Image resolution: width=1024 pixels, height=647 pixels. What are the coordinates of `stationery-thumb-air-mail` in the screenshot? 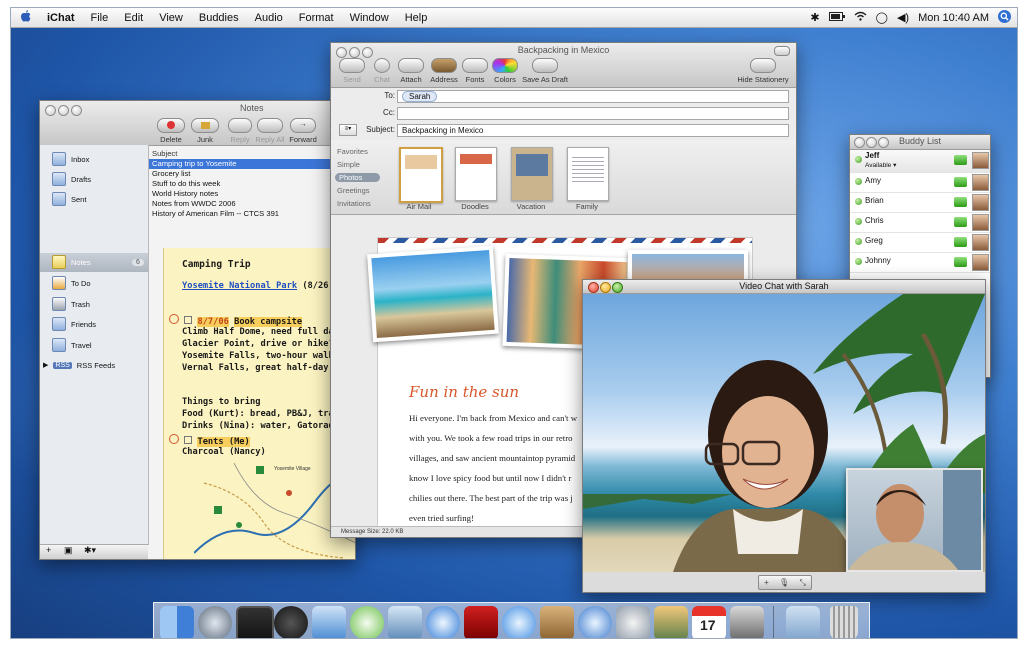 It's located at (421, 175).